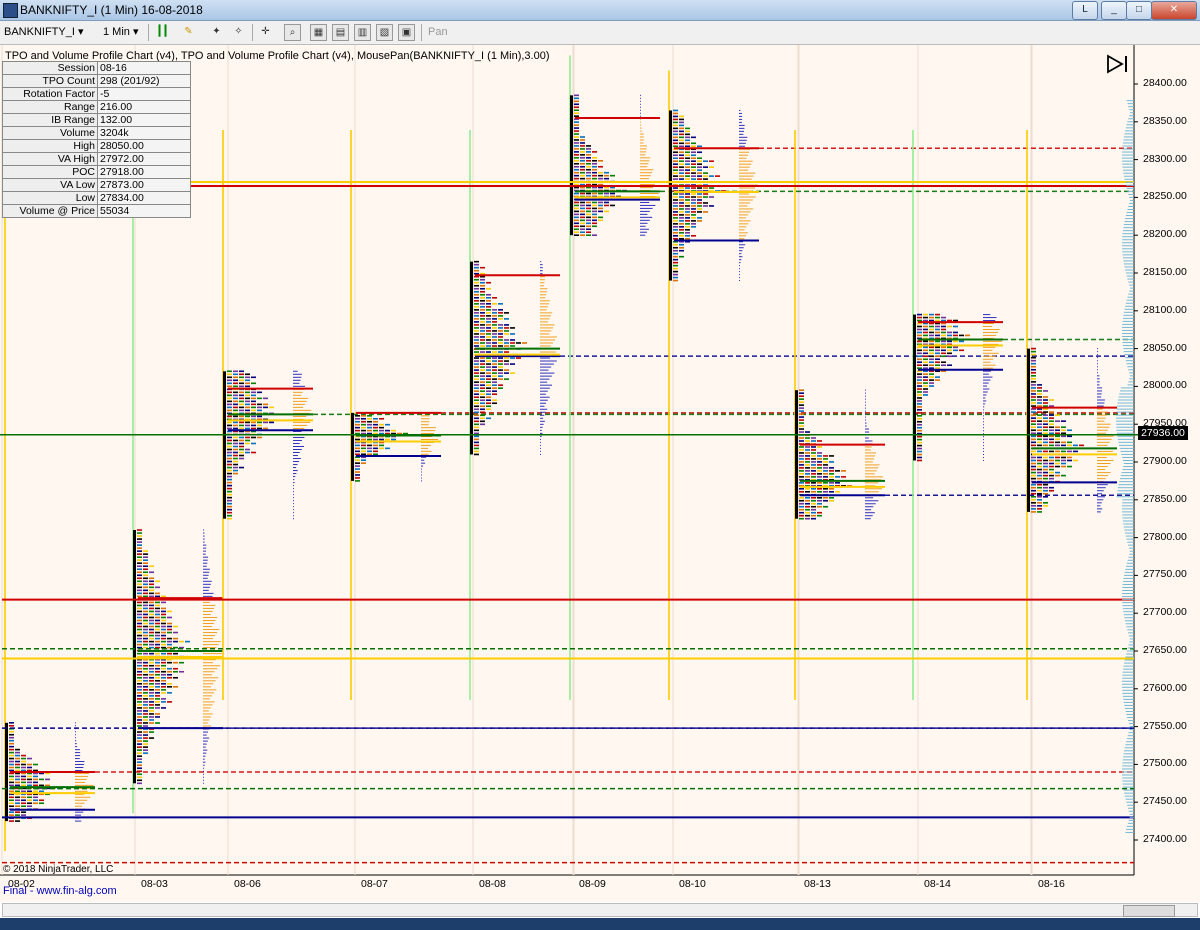 Image resolution: width=1200 pixels, height=930 pixels. What do you see at coordinates (50, 159) in the screenshot?
I see `info-key: VA High` at bounding box center [50, 159].